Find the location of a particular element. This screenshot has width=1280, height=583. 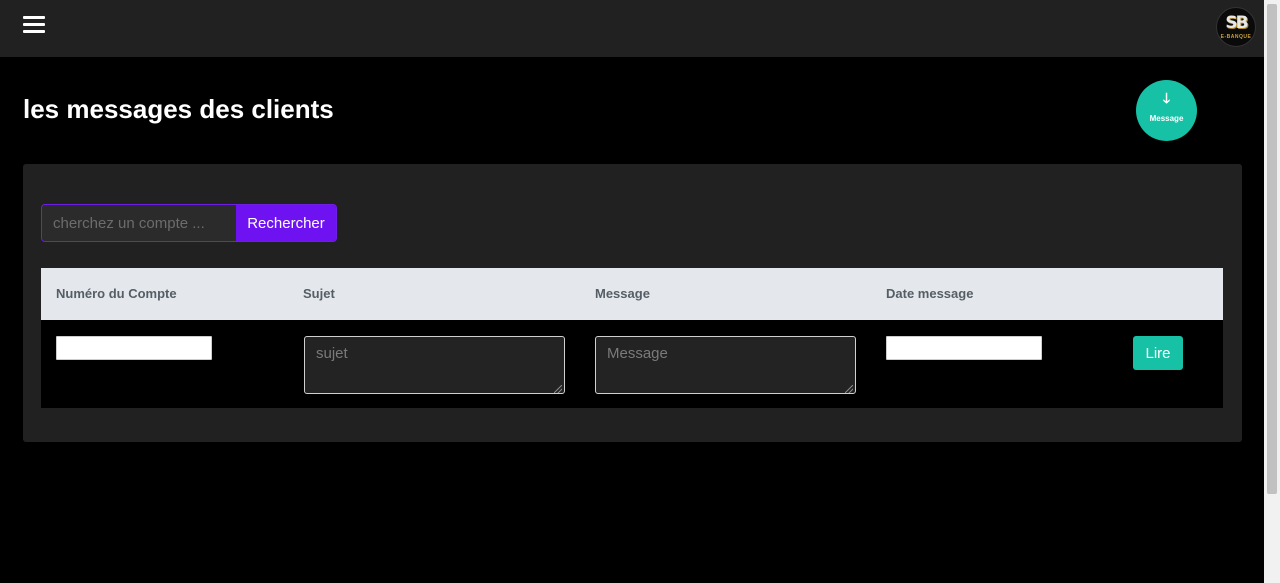

table-row: Lire is located at coordinates (632, 364).